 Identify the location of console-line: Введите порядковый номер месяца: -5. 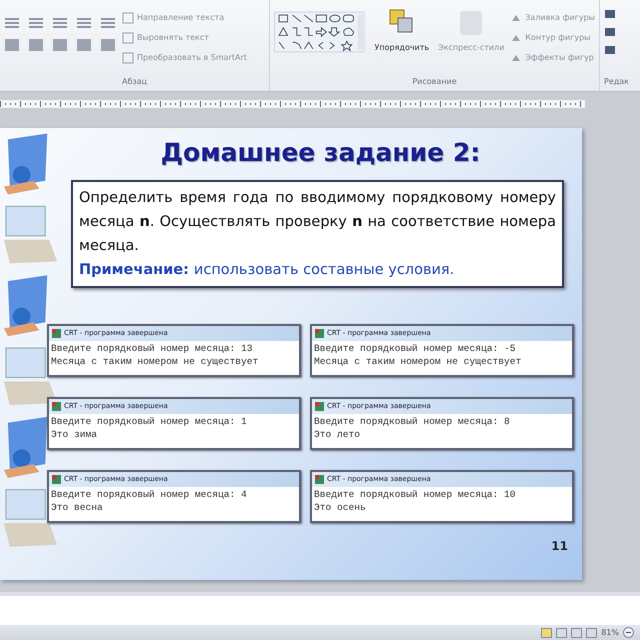
(415, 348).